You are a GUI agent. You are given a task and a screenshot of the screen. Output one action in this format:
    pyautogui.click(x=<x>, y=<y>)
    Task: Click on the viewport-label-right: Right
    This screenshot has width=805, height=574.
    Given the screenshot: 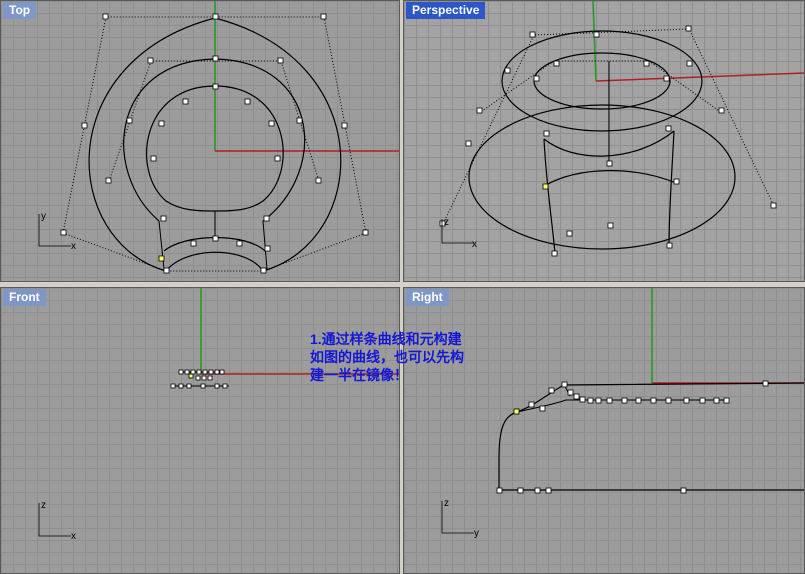 What is the action you would take?
    pyautogui.click(x=427, y=297)
    